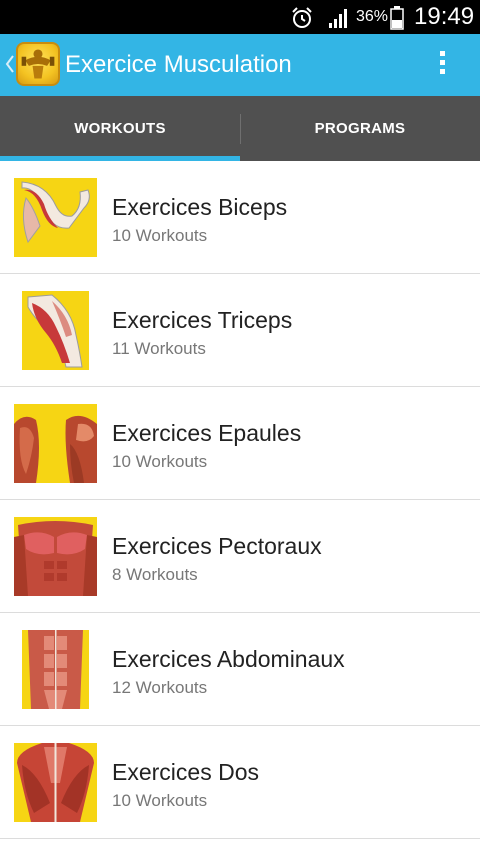 This screenshot has height=854, width=480. Describe the element at coordinates (10, 64) in the screenshot. I see `back-chevron-icon` at that location.